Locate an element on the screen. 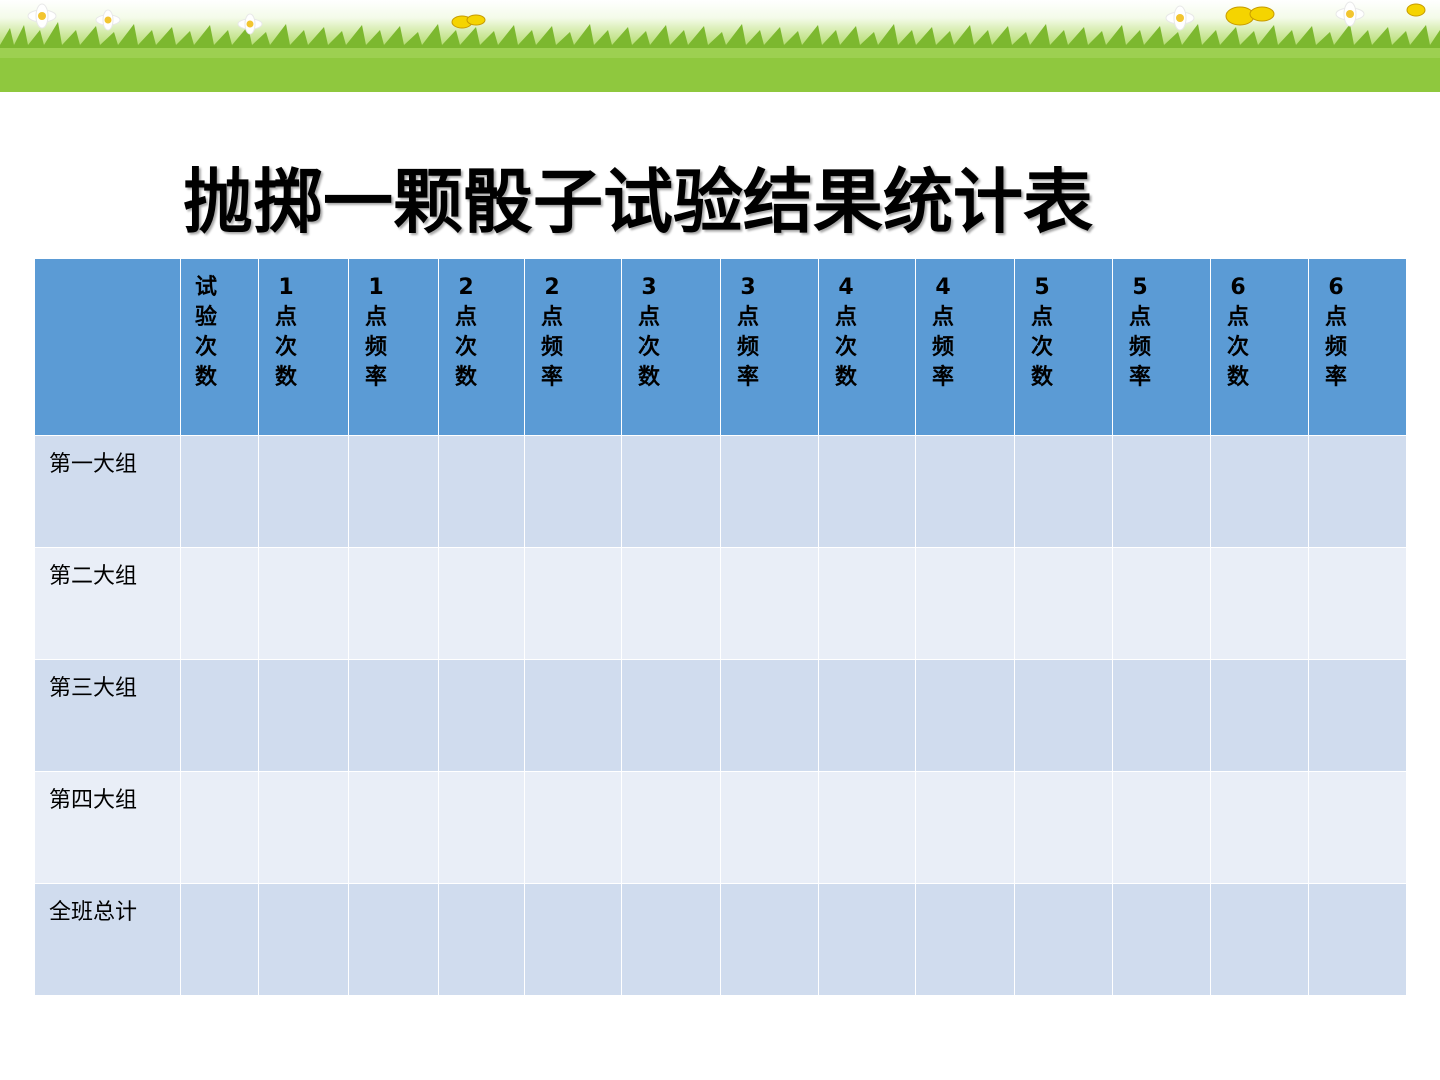 This screenshot has width=1440, height=1080. header-2-frequency: 2点频率 is located at coordinates (573, 347).